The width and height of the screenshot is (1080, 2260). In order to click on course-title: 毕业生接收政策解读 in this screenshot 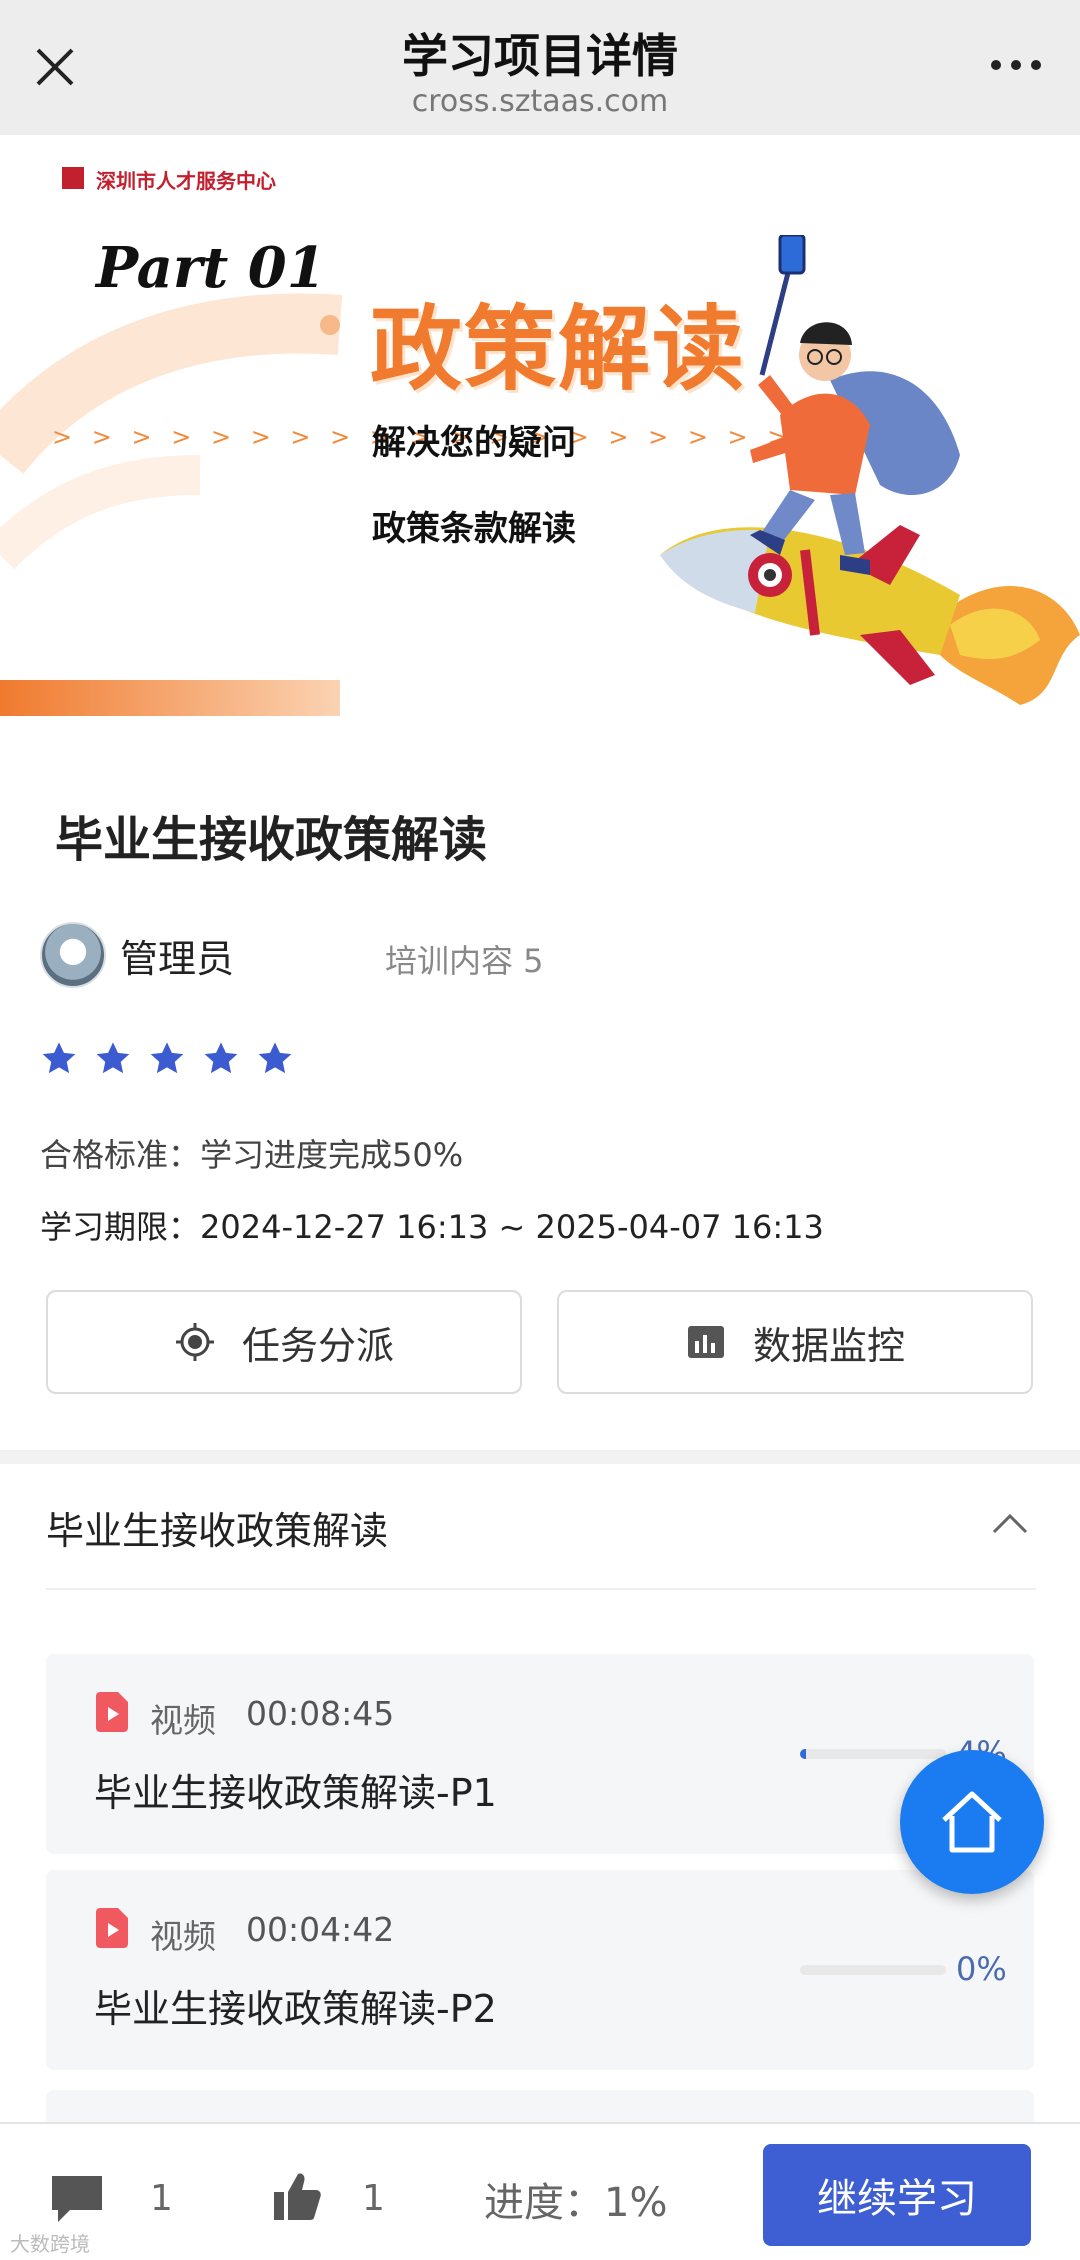, I will do `click(271, 840)`.